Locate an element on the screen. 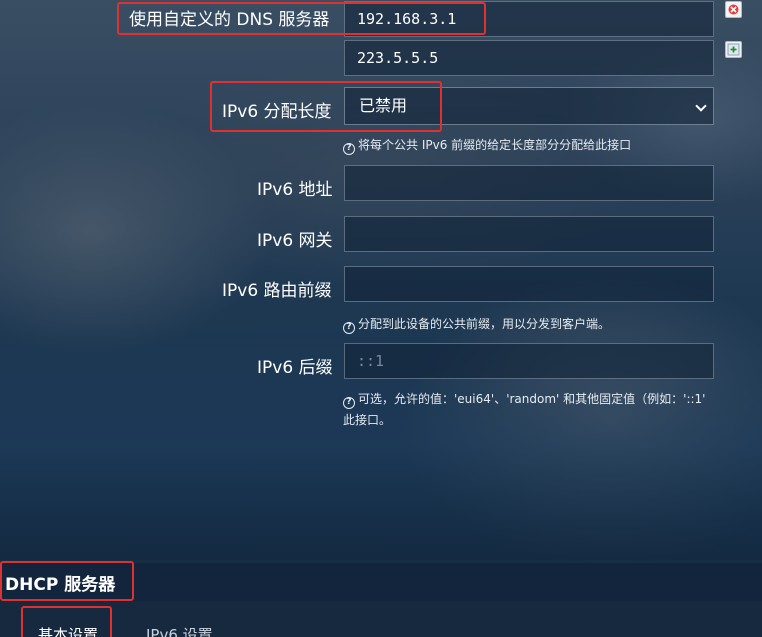  ipv6-address-label: IPv6 地址 is located at coordinates (295, 190).